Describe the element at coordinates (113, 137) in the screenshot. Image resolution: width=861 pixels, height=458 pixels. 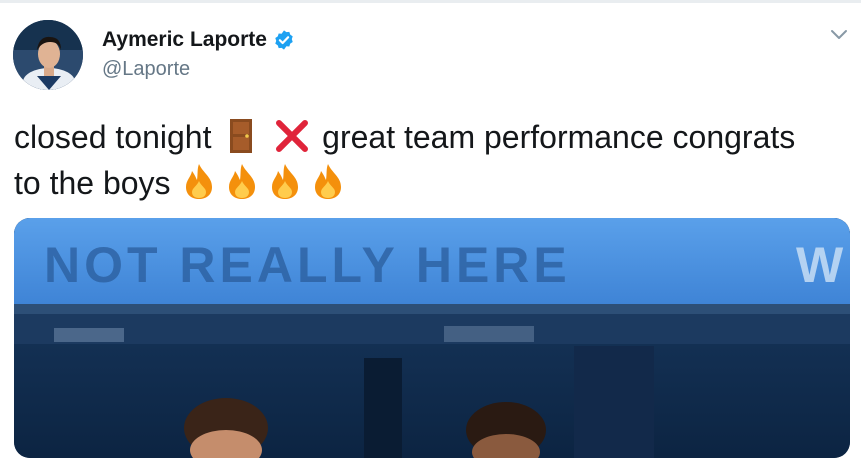
I see `tweet-text-part: closed tonight` at that location.